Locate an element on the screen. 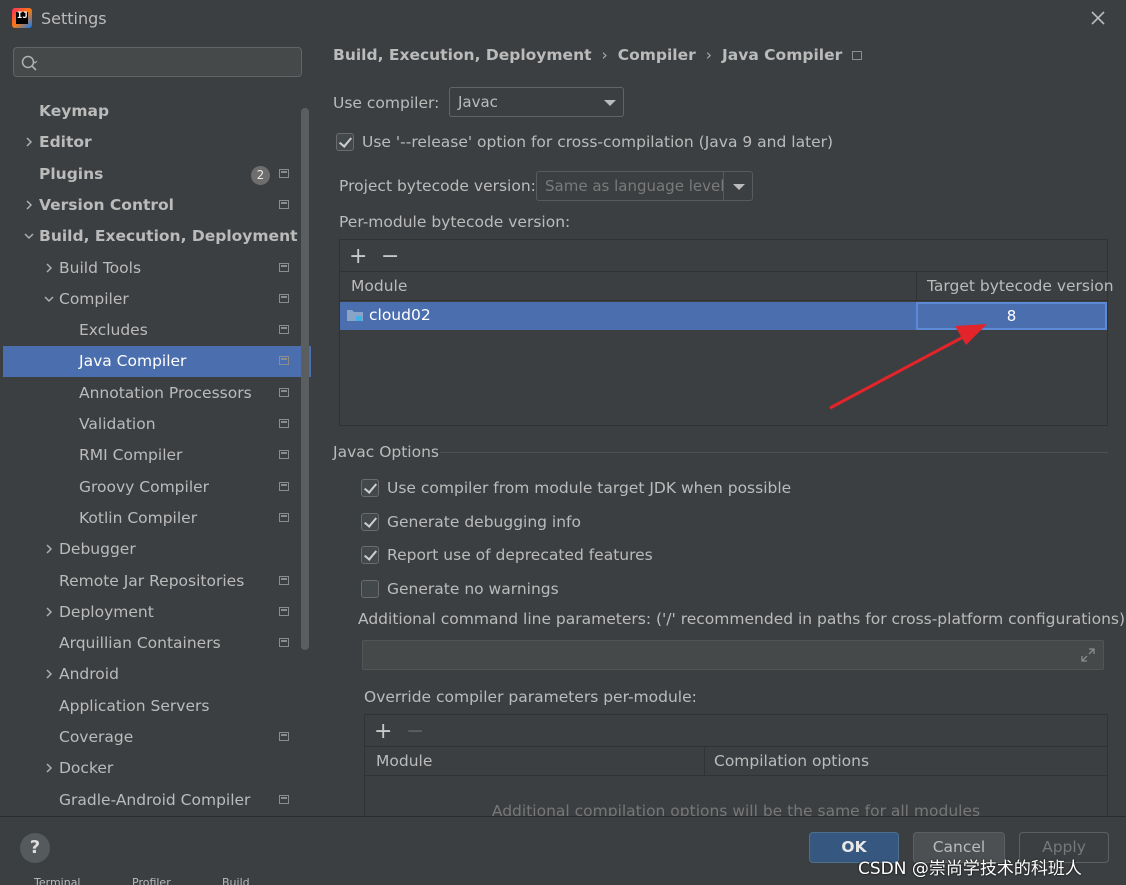 This screenshot has width=1126, height=885. javac-option-label: Report use of deprecated features is located at coordinates (520, 555).